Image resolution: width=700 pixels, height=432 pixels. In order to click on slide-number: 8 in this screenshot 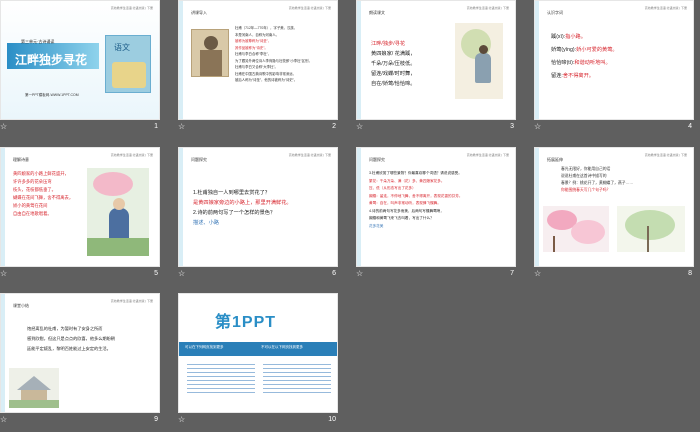, I will do `click(690, 273)`.